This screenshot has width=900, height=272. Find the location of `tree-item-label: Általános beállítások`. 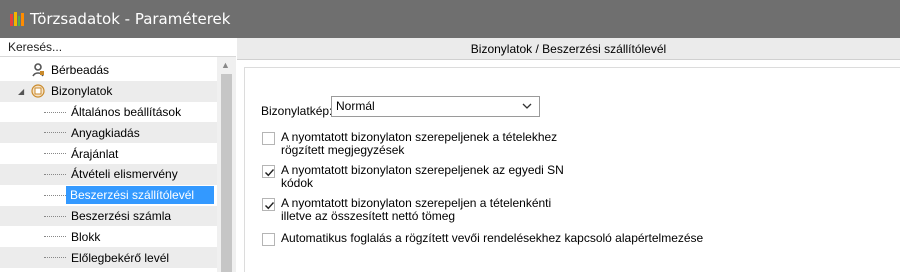

tree-item-label: Általános beállítások is located at coordinates (126, 111).